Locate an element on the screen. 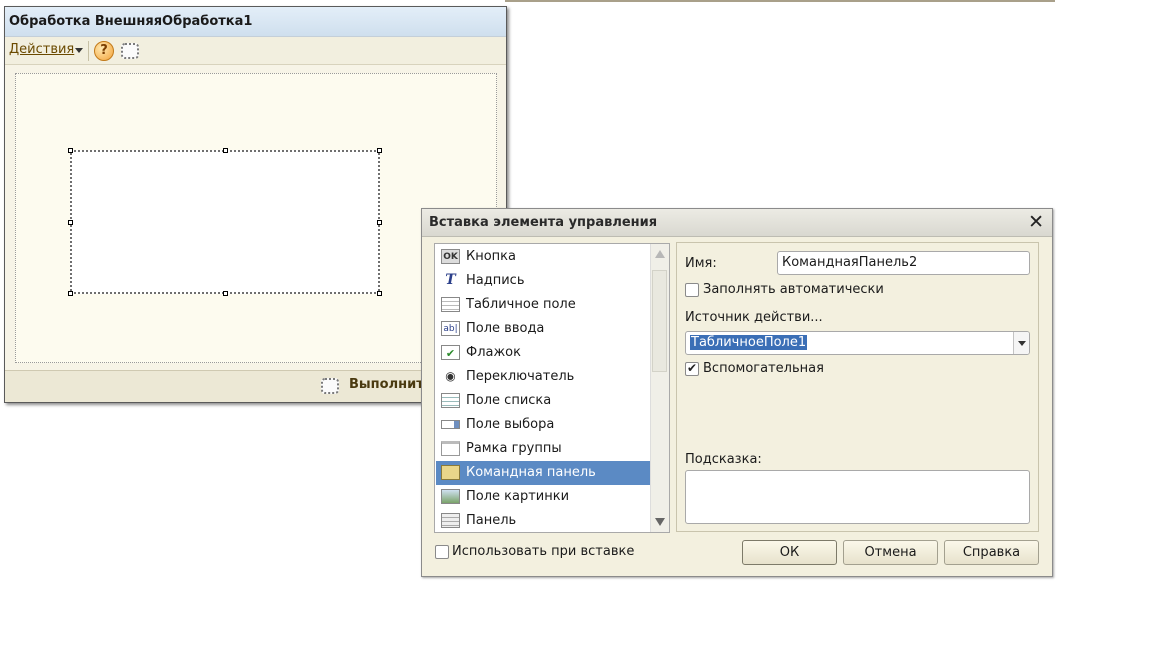 The height and width of the screenshot is (648, 1152). list-item-label: Командная панель is located at coordinates (531, 472).